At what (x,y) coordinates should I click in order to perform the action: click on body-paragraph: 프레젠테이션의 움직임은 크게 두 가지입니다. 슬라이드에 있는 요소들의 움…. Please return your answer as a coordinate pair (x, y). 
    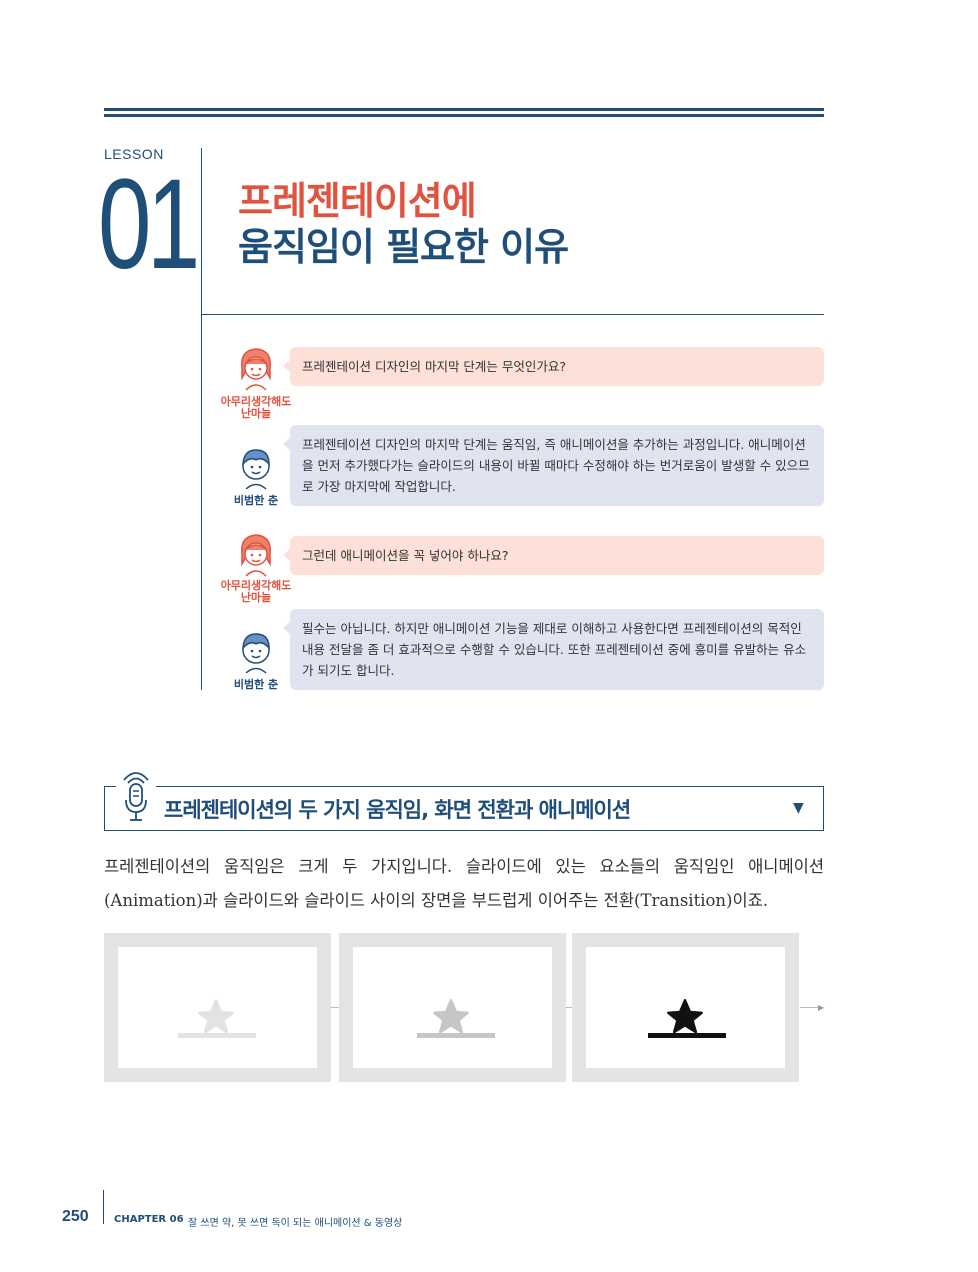
    Looking at the image, I should click on (464, 883).